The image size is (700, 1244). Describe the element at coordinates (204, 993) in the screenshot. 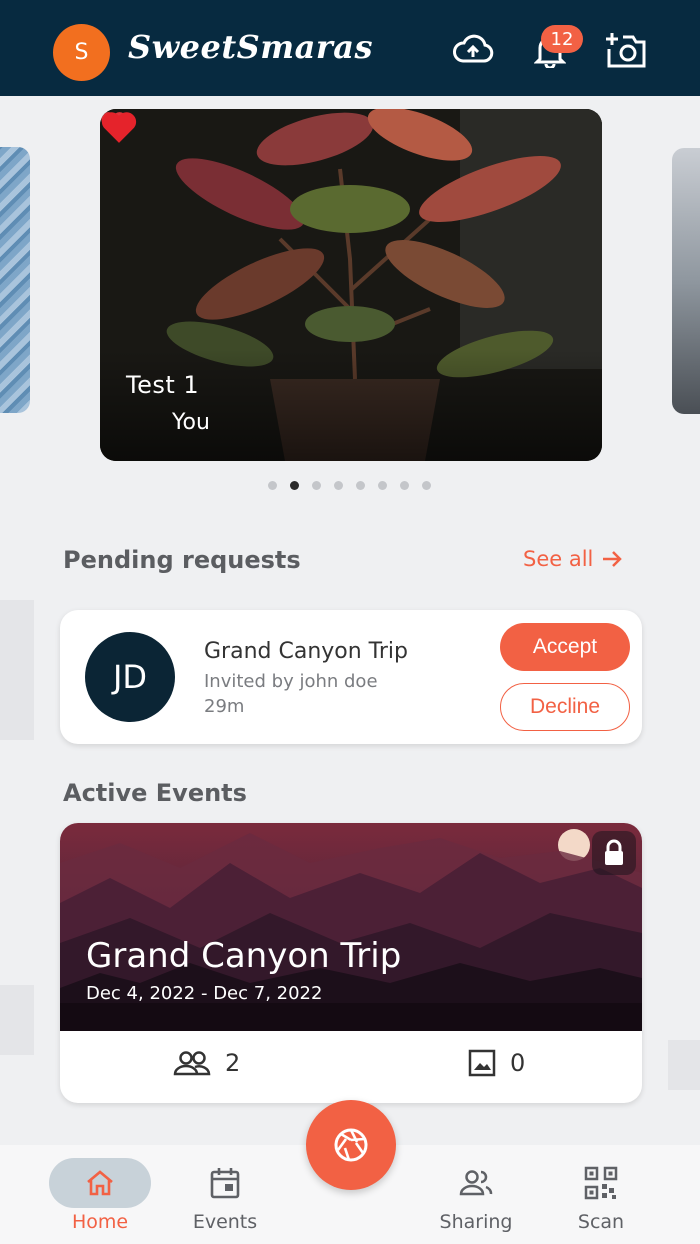

I see `event-dates: Dec 4, 2022 - Dec 7, 2022` at that location.